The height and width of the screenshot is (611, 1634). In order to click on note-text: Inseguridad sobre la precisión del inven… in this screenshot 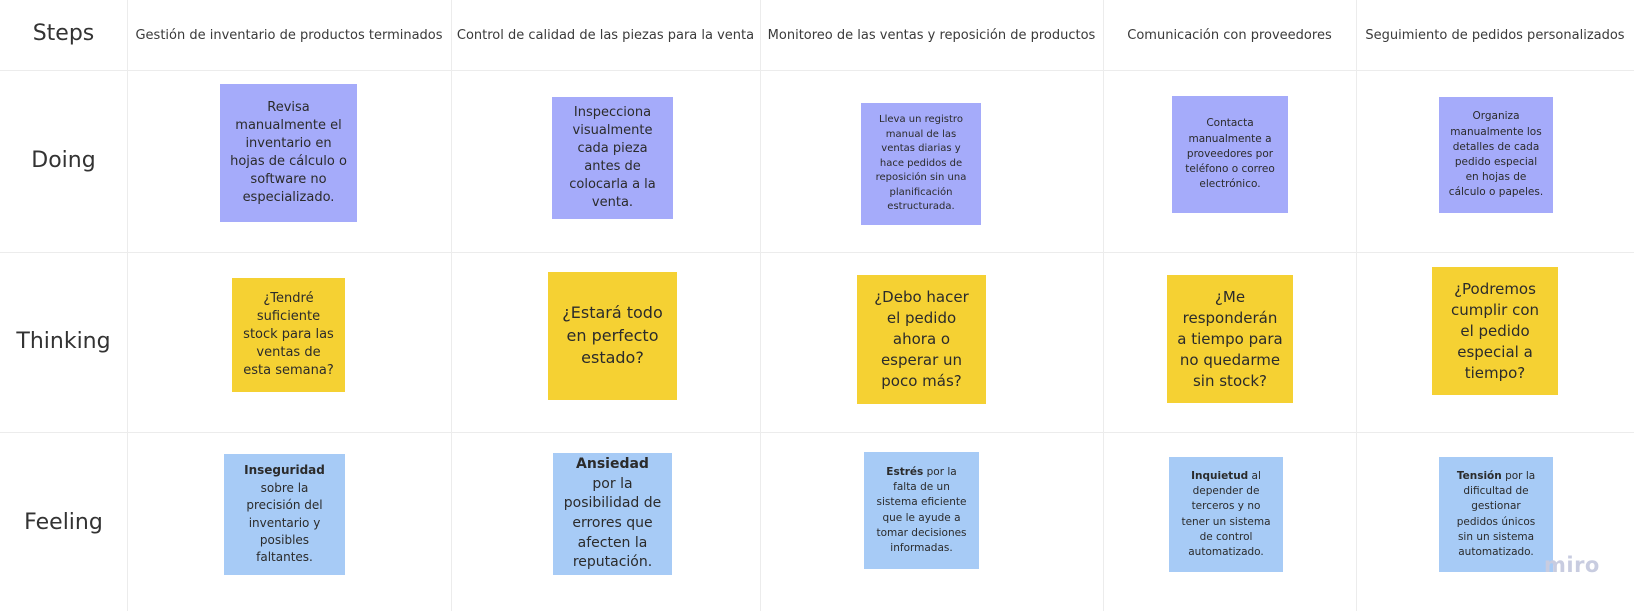, I will do `click(284, 514)`.